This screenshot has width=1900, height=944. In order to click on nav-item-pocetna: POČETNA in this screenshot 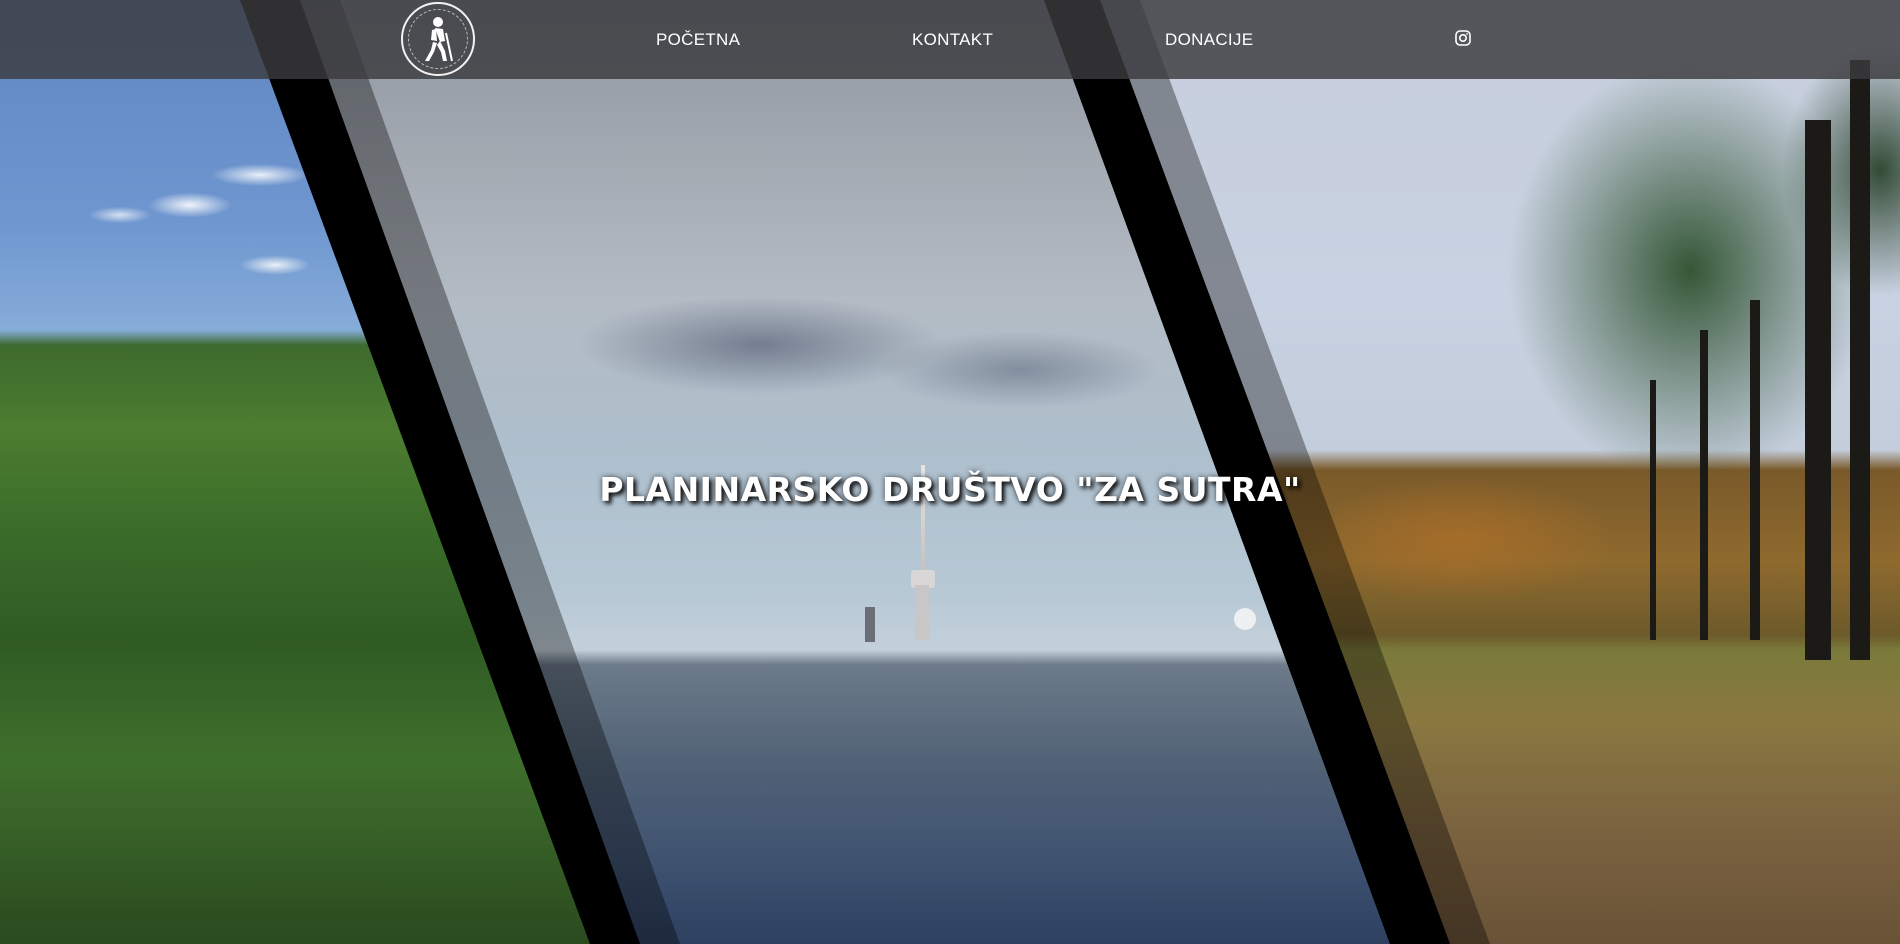, I will do `click(698, 39)`.